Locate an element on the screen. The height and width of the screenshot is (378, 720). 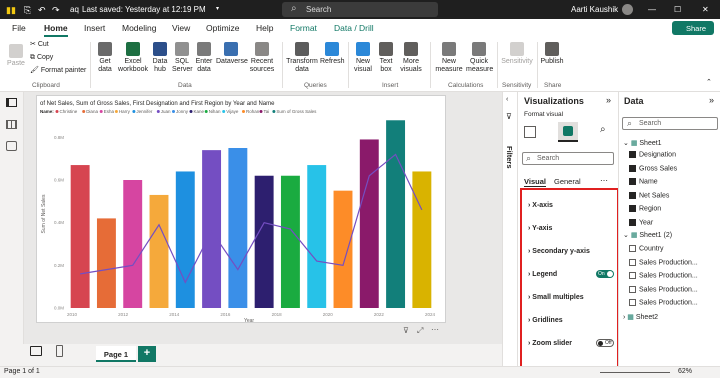
quick-measure-button: Quick measure is located at coordinates (479, 58).